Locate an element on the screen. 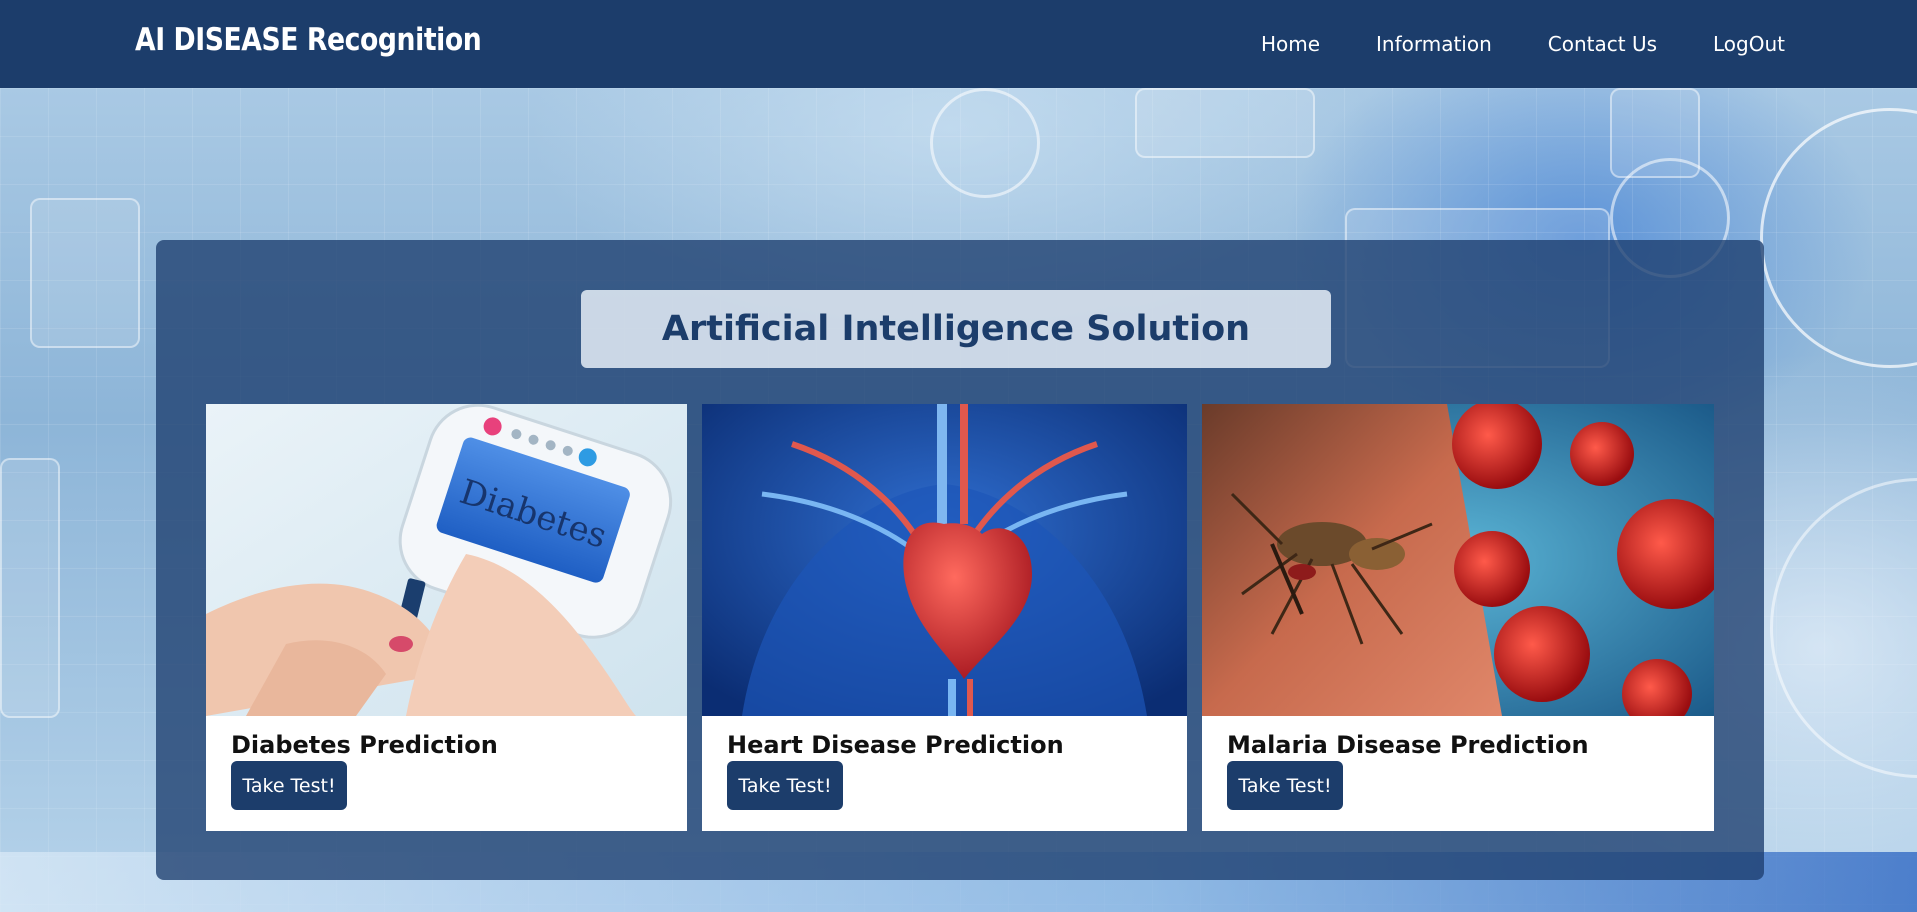 The width and height of the screenshot is (1917, 912). card-title: Heart Disease Prediction is located at coordinates (895, 745).